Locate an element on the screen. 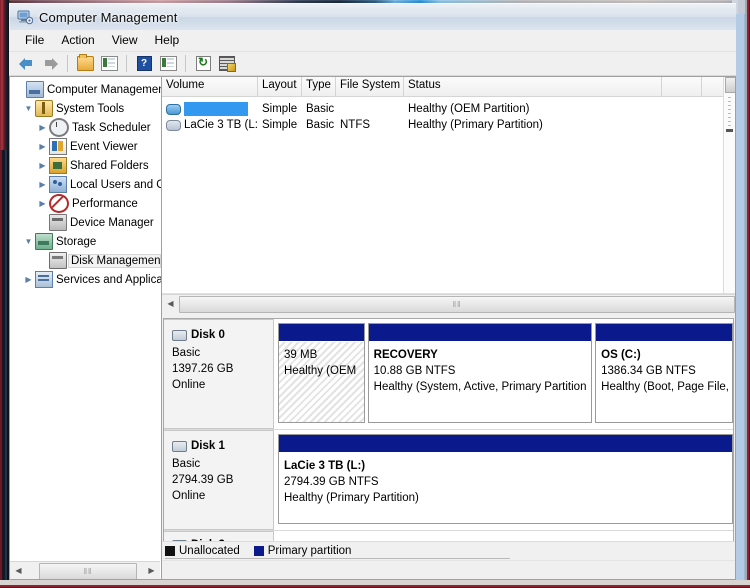  volume-list-vertical-scrollbar is located at coordinates (729, 185).